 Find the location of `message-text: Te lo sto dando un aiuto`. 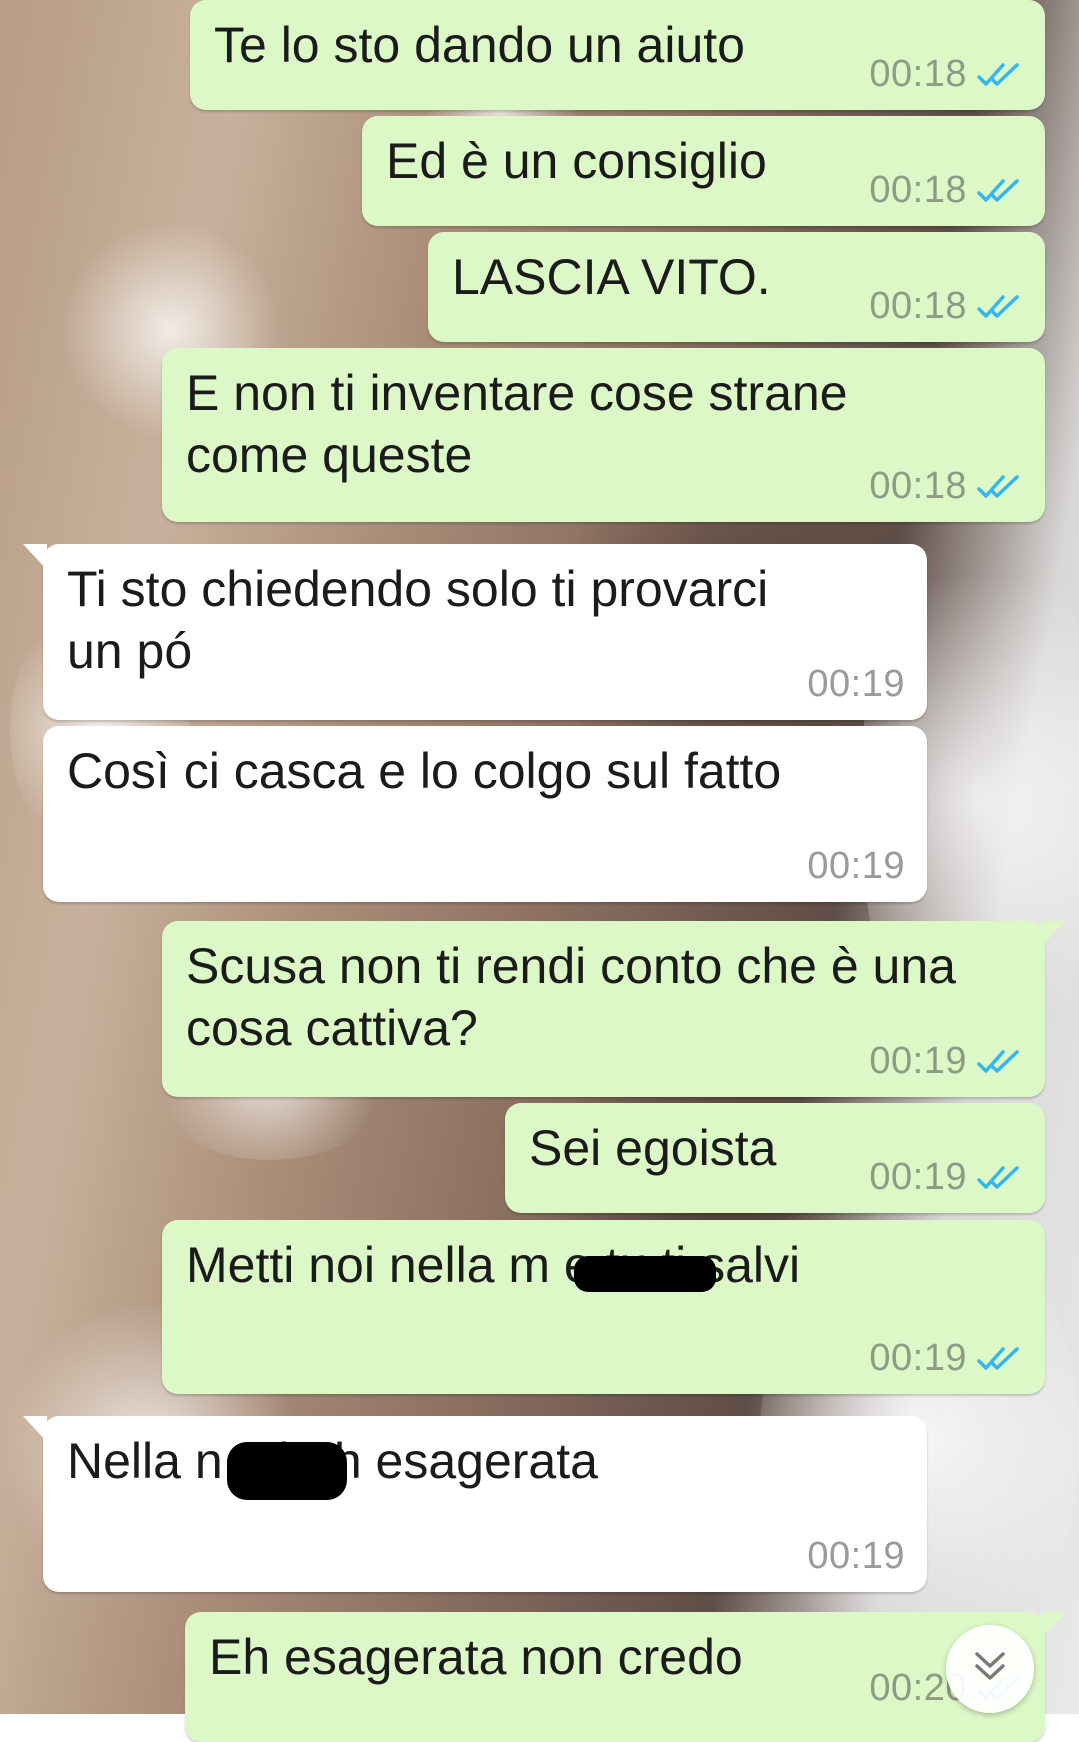

message-text: Te lo sto dando un aiuto is located at coordinates (479, 45).